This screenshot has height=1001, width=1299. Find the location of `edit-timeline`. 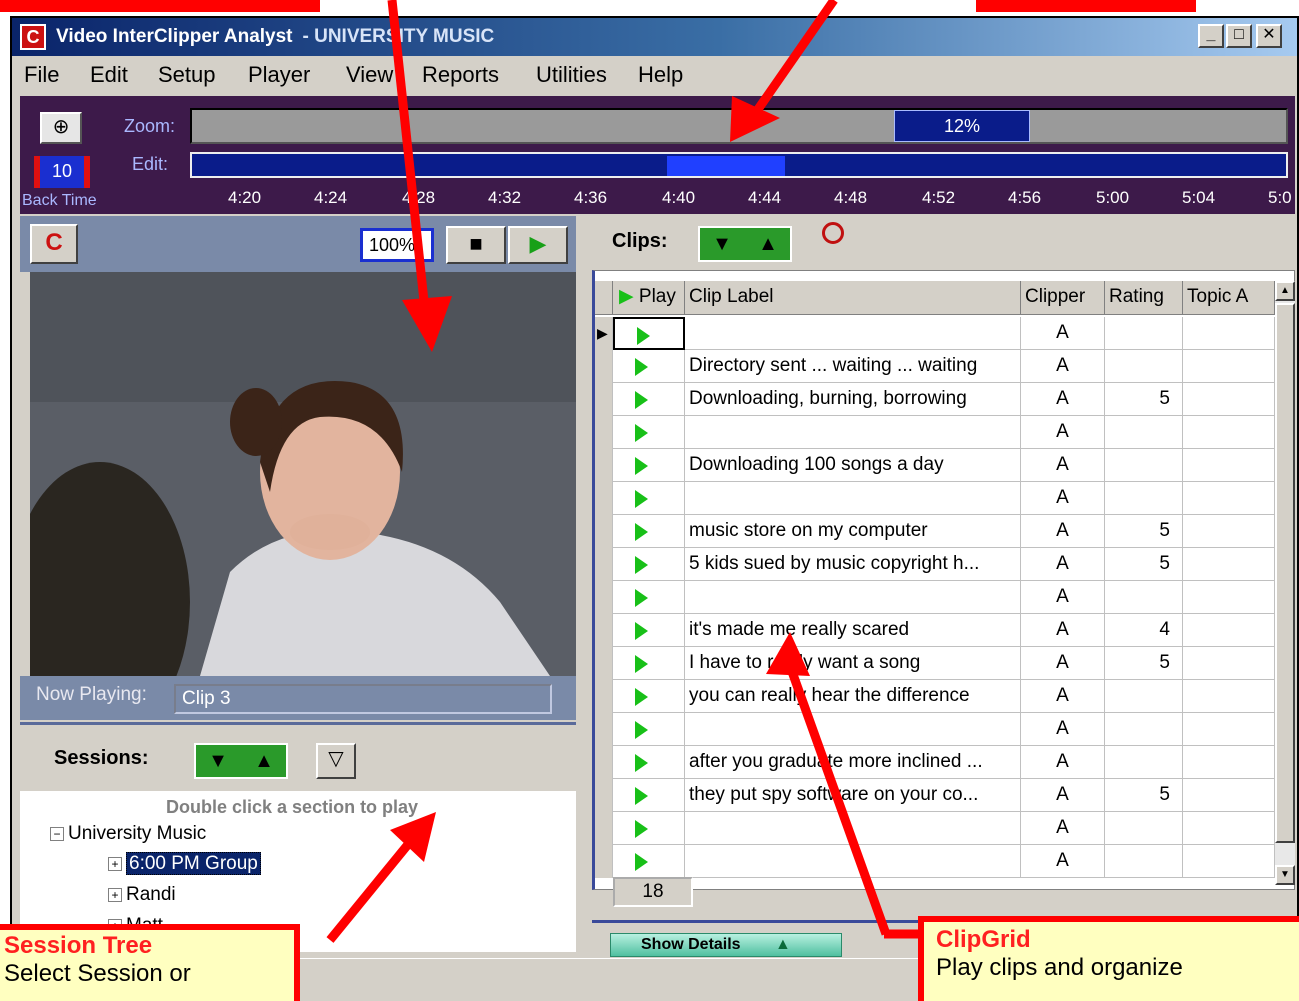

edit-timeline is located at coordinates (739, 165).